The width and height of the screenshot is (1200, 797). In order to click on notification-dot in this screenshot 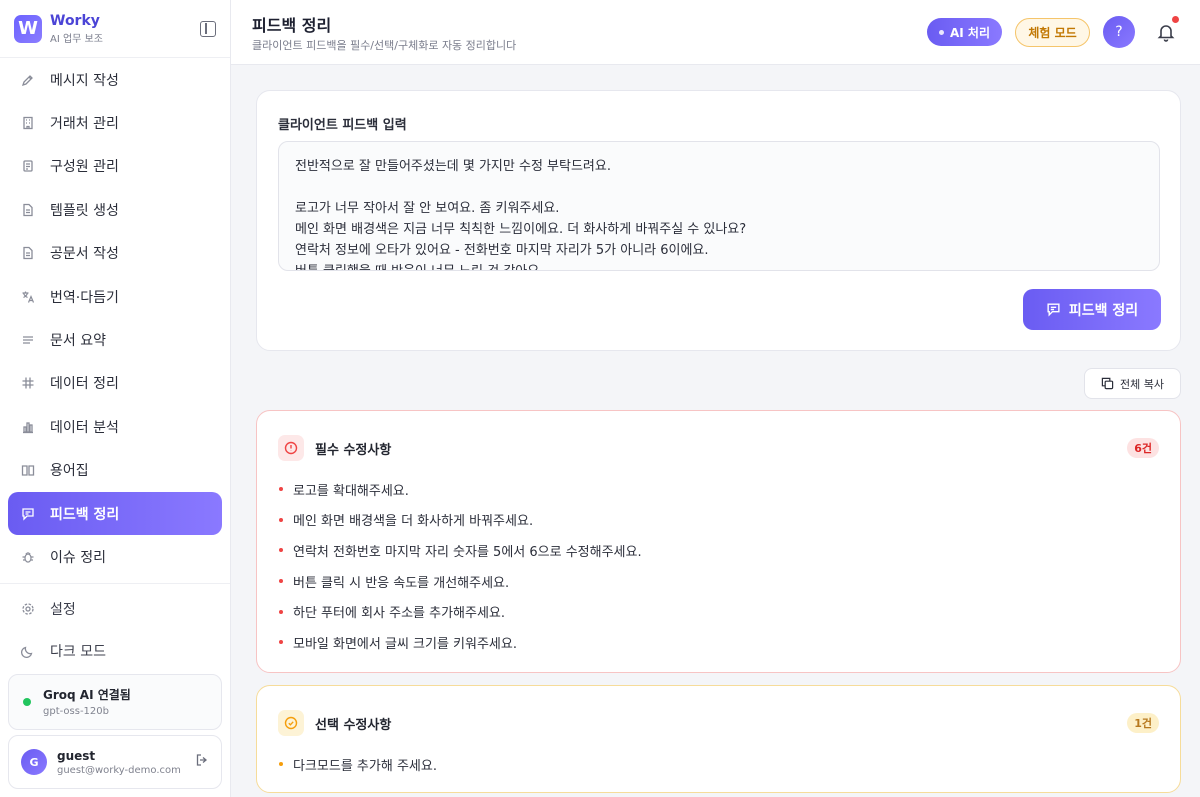, I will do `click(1175, 19)`.